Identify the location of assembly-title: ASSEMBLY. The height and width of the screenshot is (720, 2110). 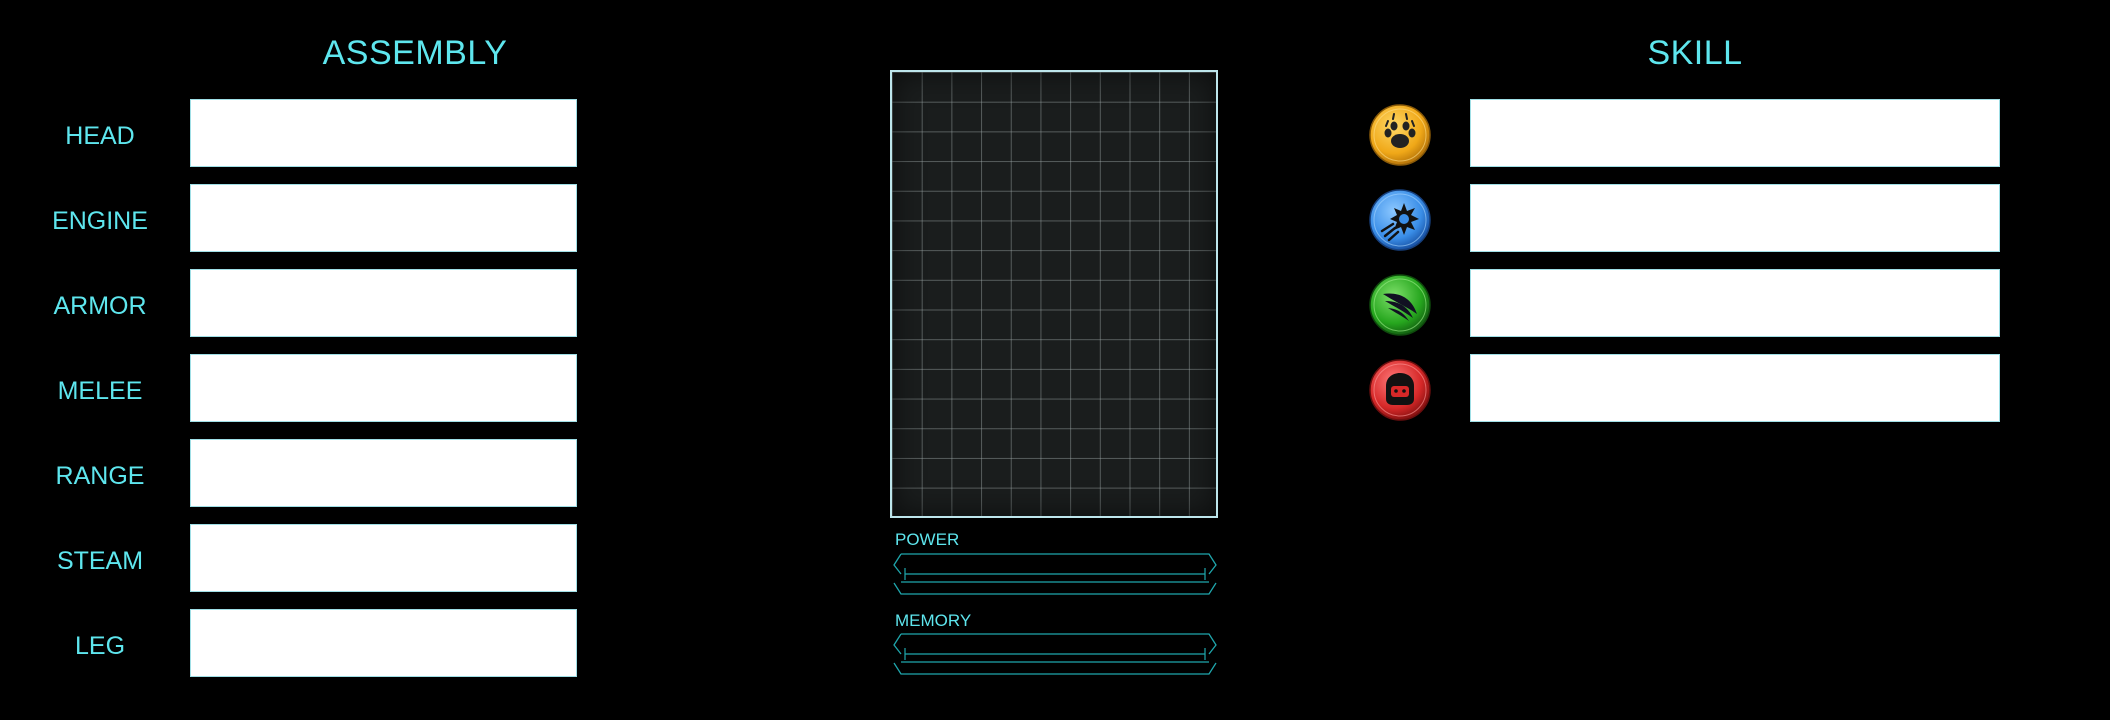
(415, 53).